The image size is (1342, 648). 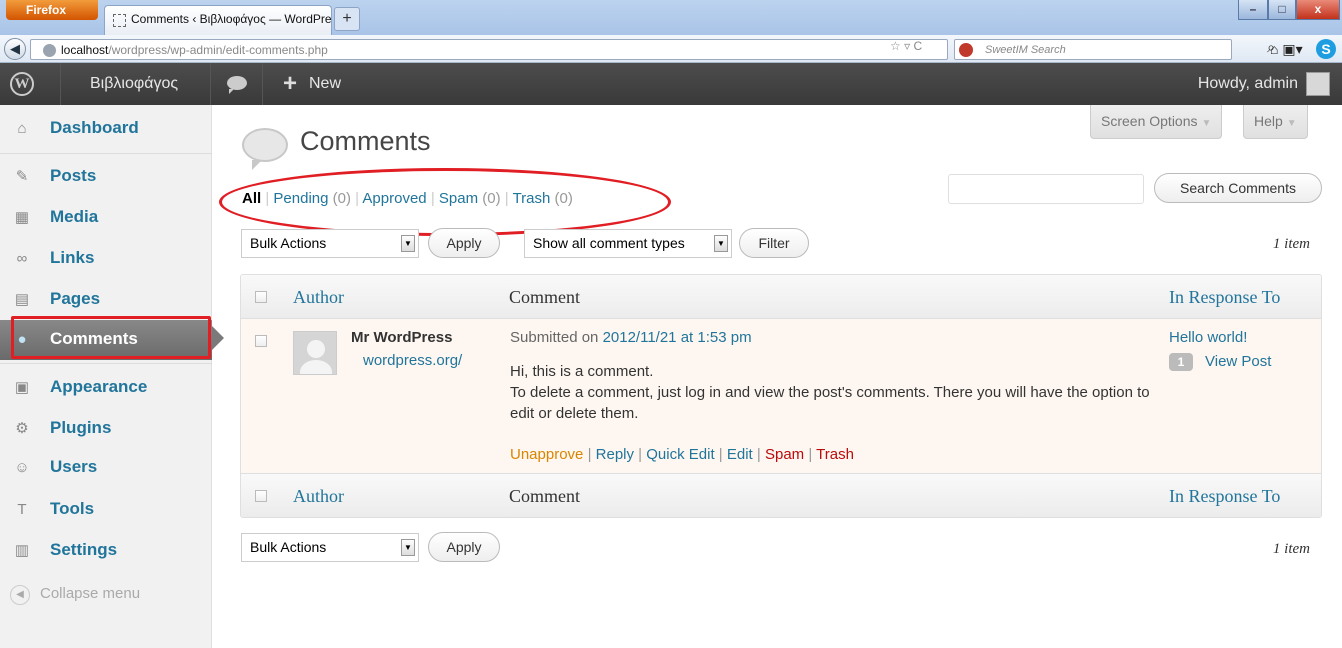 What do you see at coordinates (774, 243) in the screenshot?
I see `filter-button: Filter` at bounding box center [774, 243].